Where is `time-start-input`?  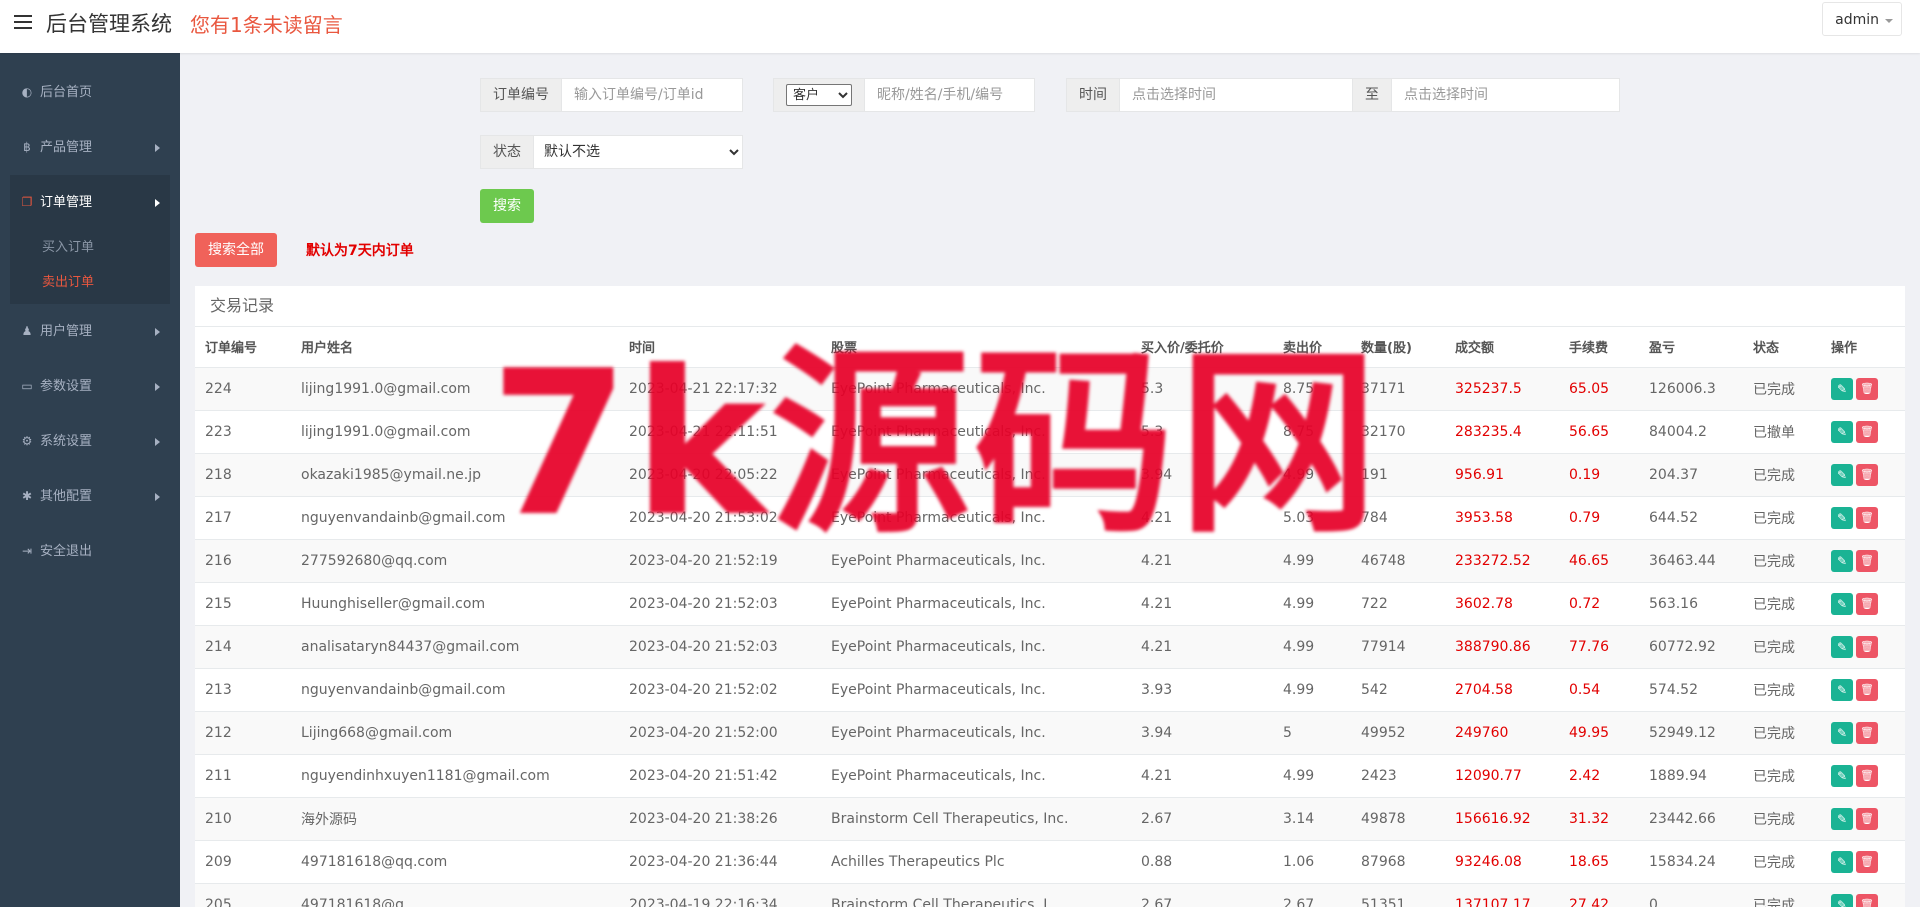 time-start-input is located at coordinates (1236, 95).